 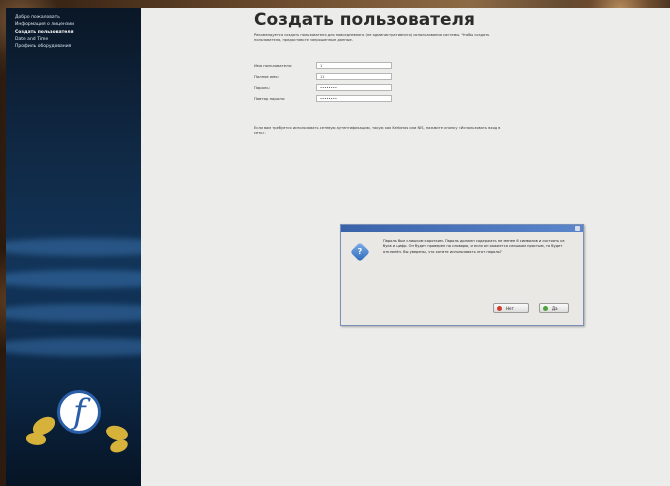 I want to click on confirm-password-row: Повтор пароля: ••••••••, so click(x=384, y=99).